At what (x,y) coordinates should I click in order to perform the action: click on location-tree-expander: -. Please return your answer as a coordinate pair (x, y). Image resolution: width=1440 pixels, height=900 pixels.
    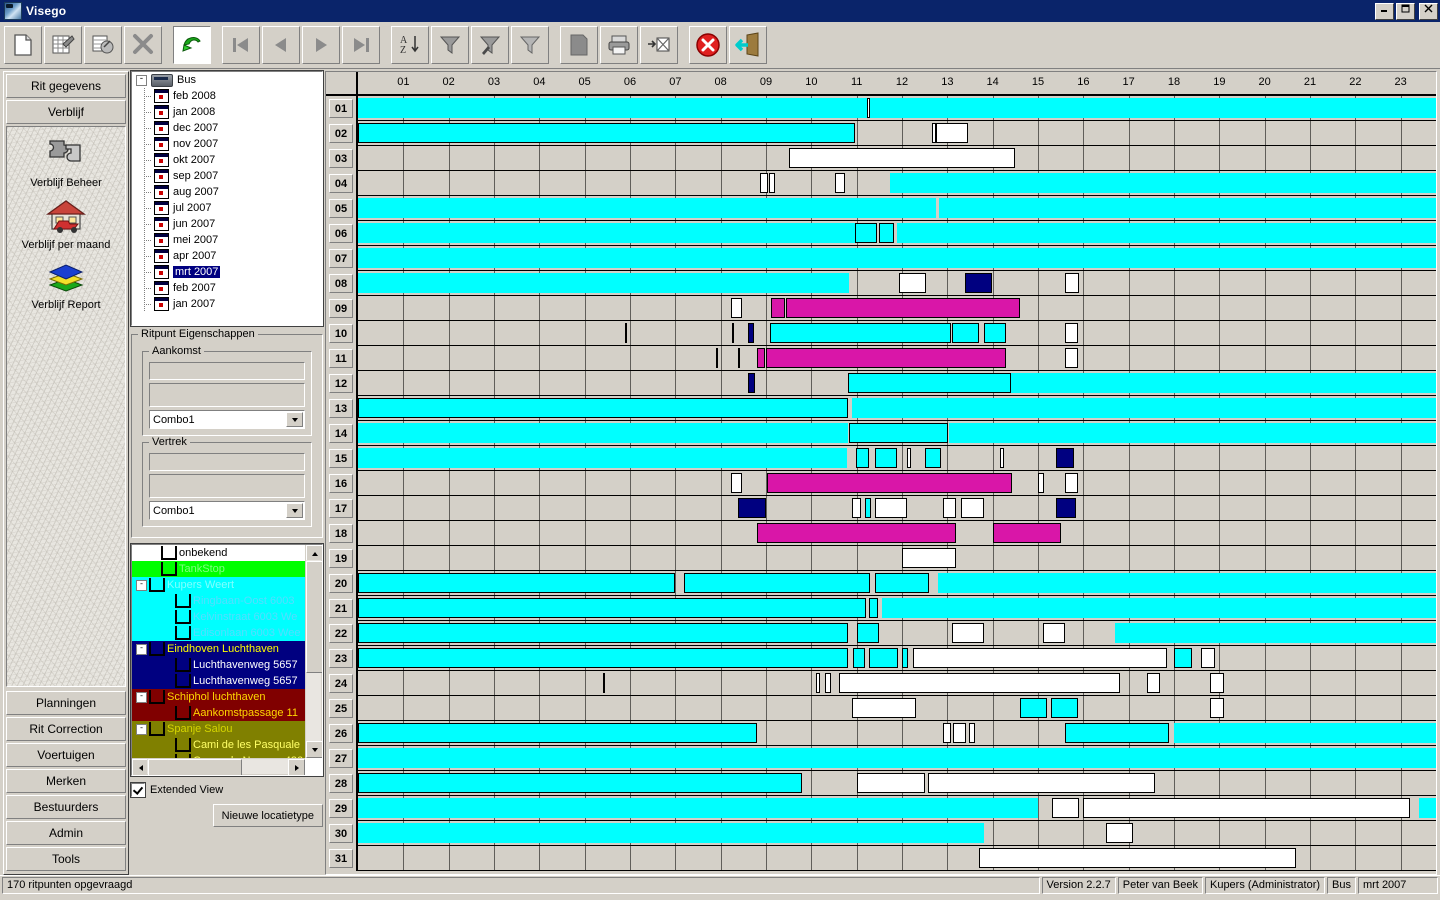
    Looking at the image, I should click on (141, 729).